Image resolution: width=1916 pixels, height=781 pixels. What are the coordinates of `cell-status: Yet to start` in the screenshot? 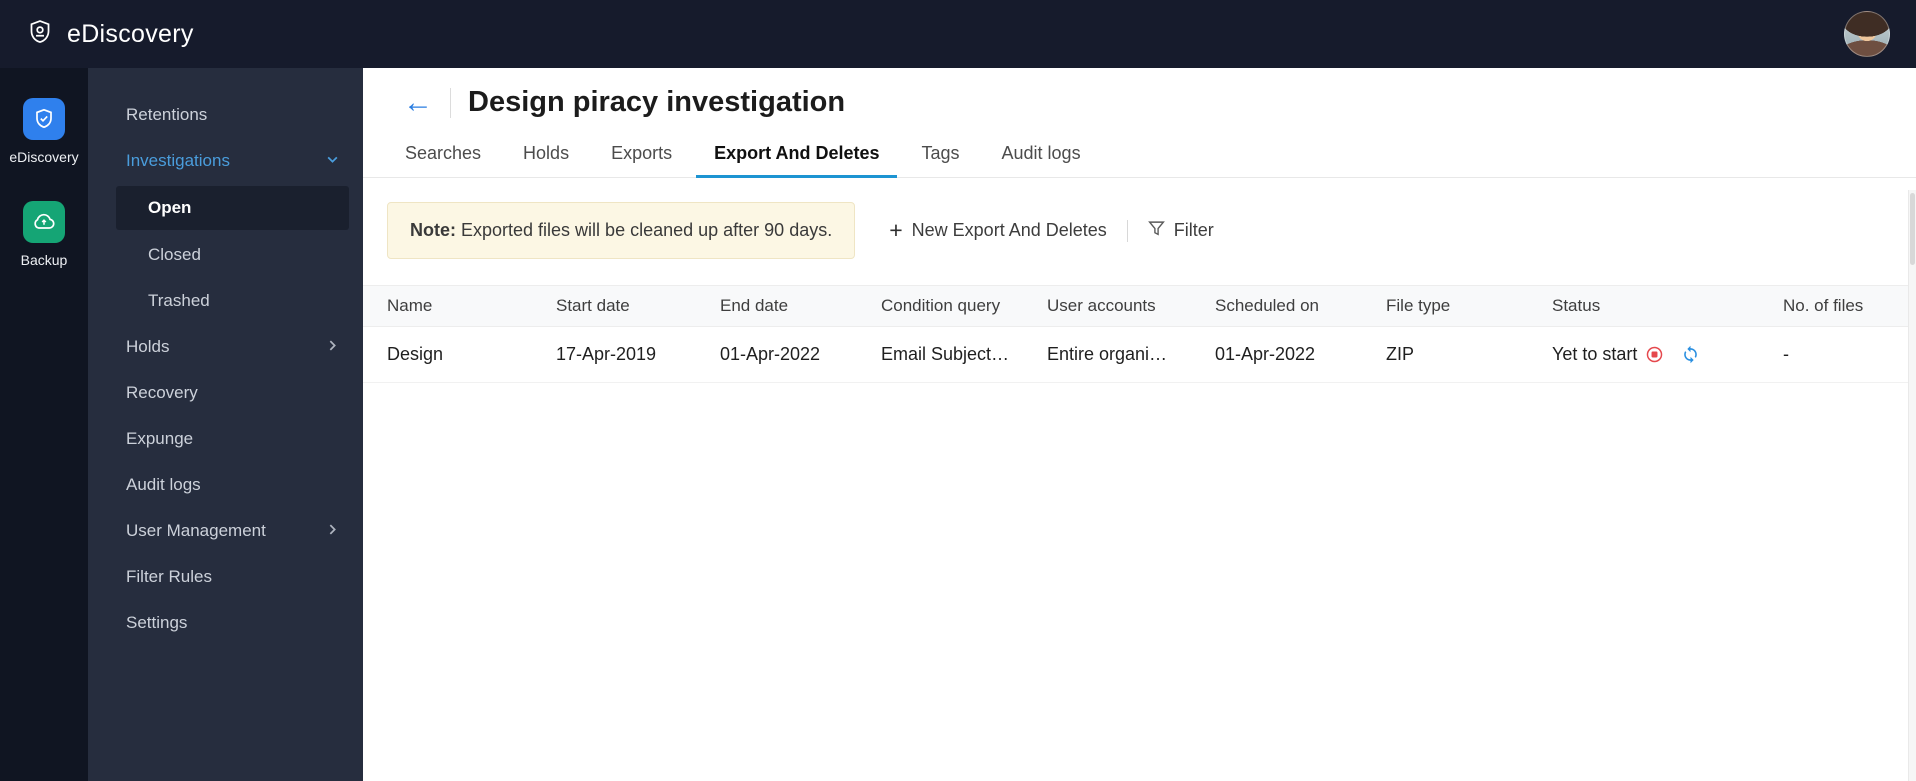 It's located at (1667, 354).